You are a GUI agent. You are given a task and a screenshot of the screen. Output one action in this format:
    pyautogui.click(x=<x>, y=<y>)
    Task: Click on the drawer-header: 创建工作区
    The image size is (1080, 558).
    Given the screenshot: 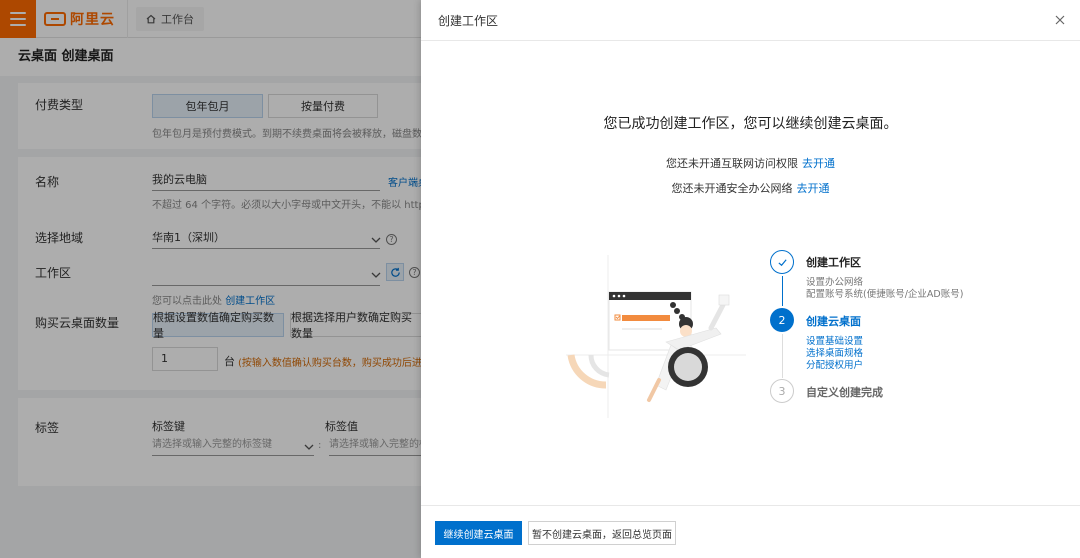 What is the action you would take?
    pyautogui.click(x=750, y=20)
    